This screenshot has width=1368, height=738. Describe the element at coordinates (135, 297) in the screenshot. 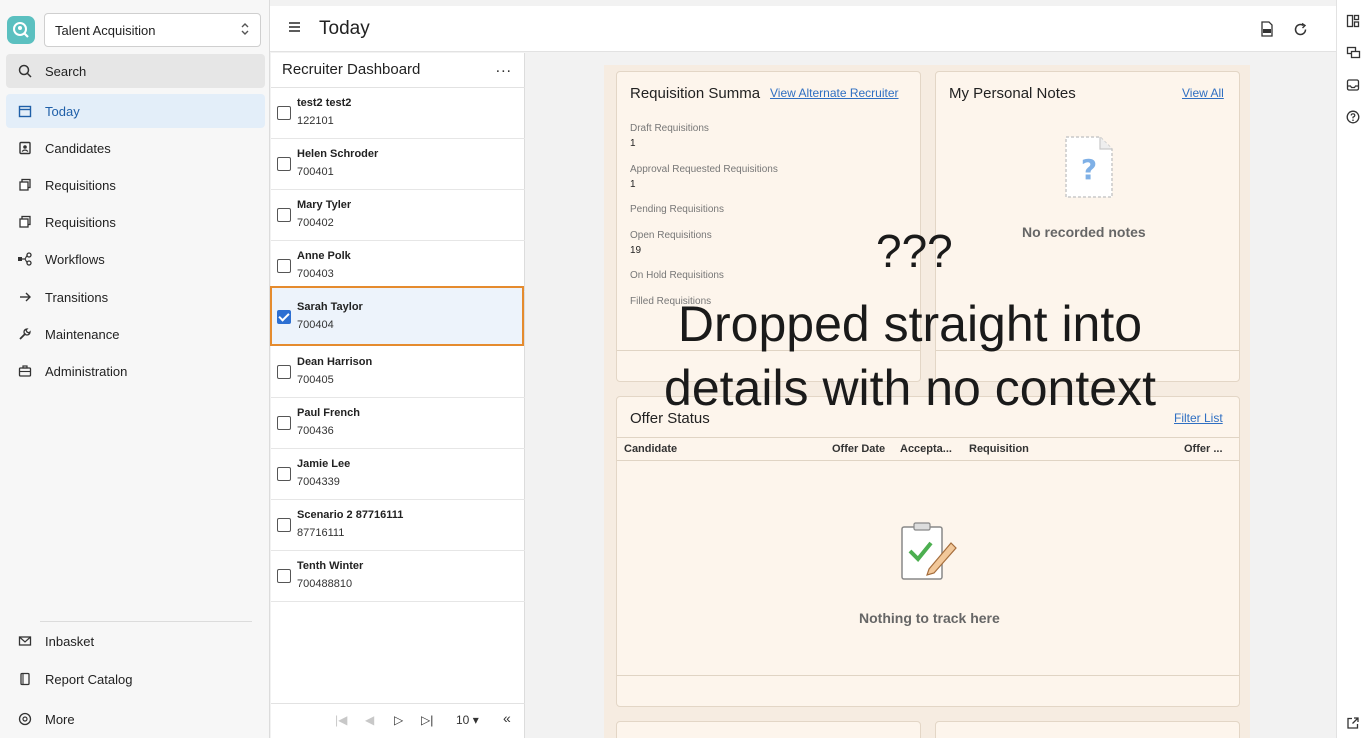

I see `sidebar-item-transitions: Transitions` at that location.